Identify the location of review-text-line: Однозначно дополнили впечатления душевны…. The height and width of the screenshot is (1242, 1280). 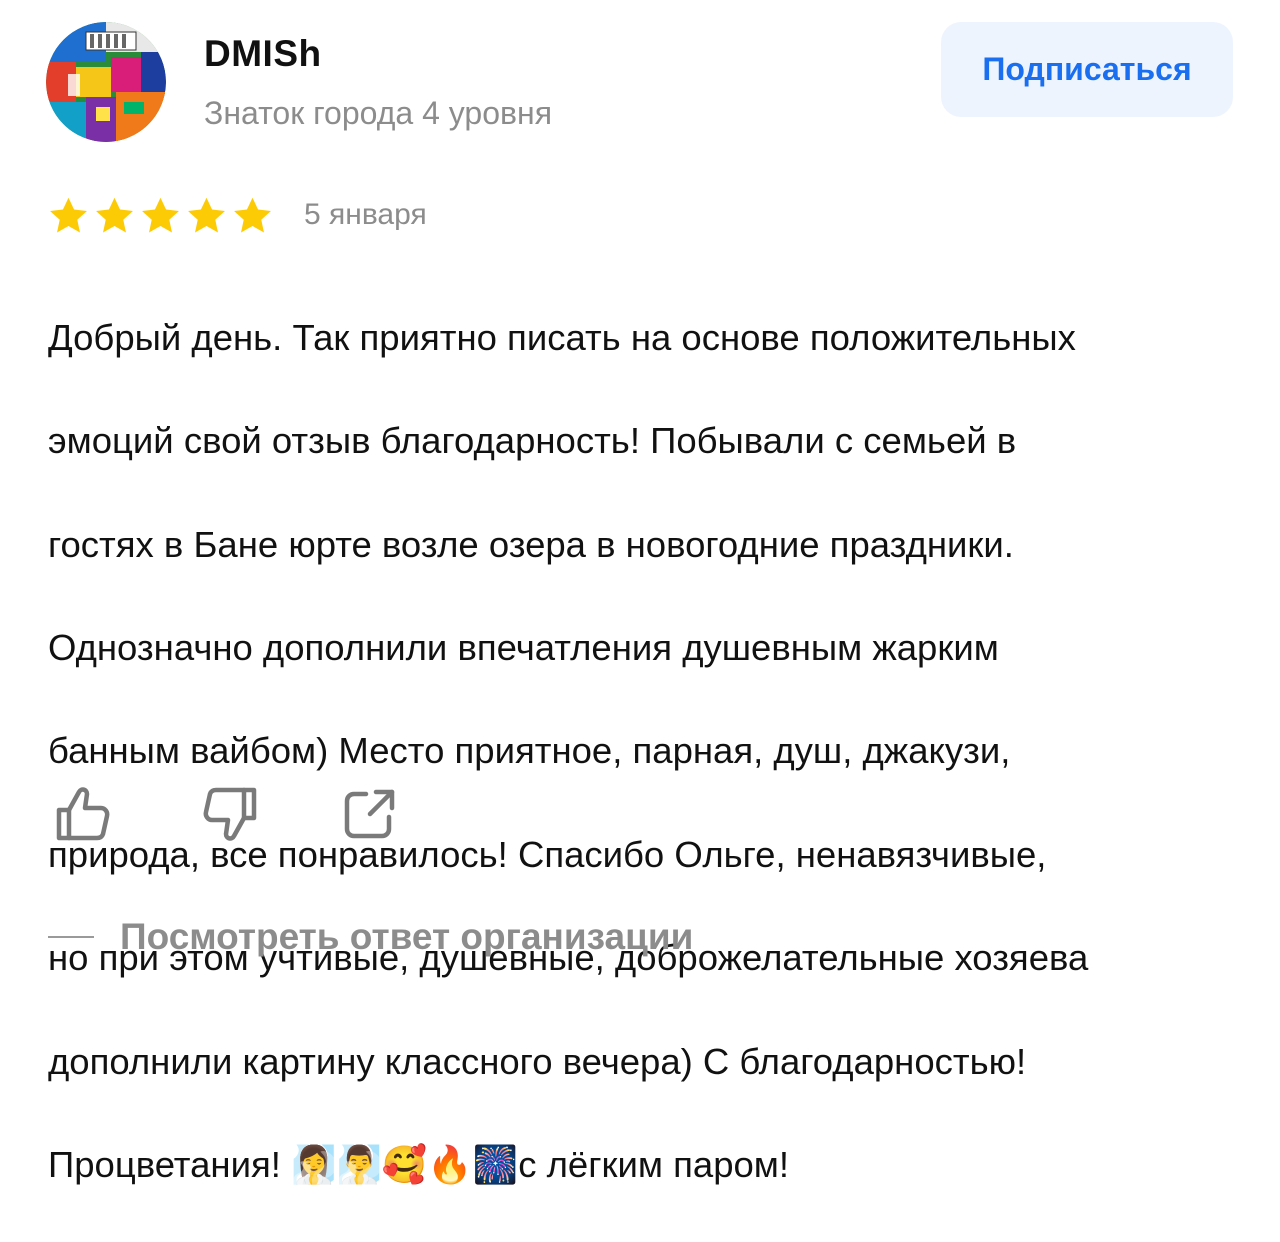
(523, 647).